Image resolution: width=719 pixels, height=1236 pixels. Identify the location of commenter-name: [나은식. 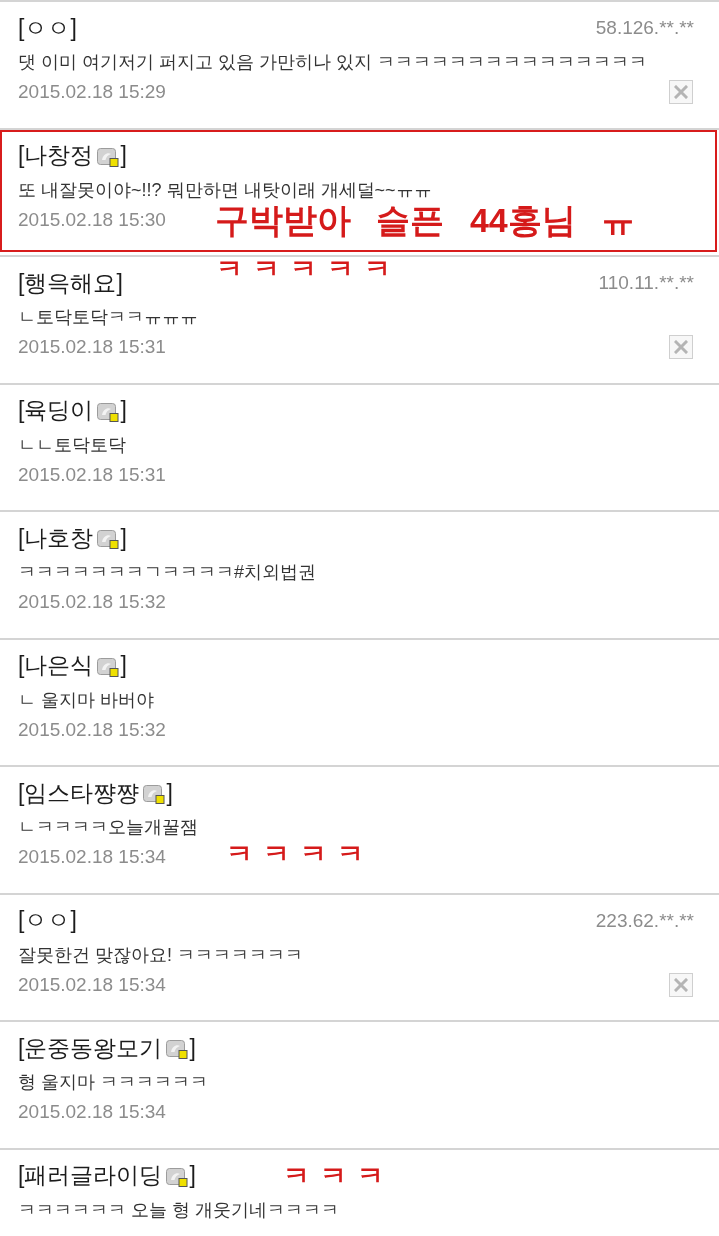
(56, 665).